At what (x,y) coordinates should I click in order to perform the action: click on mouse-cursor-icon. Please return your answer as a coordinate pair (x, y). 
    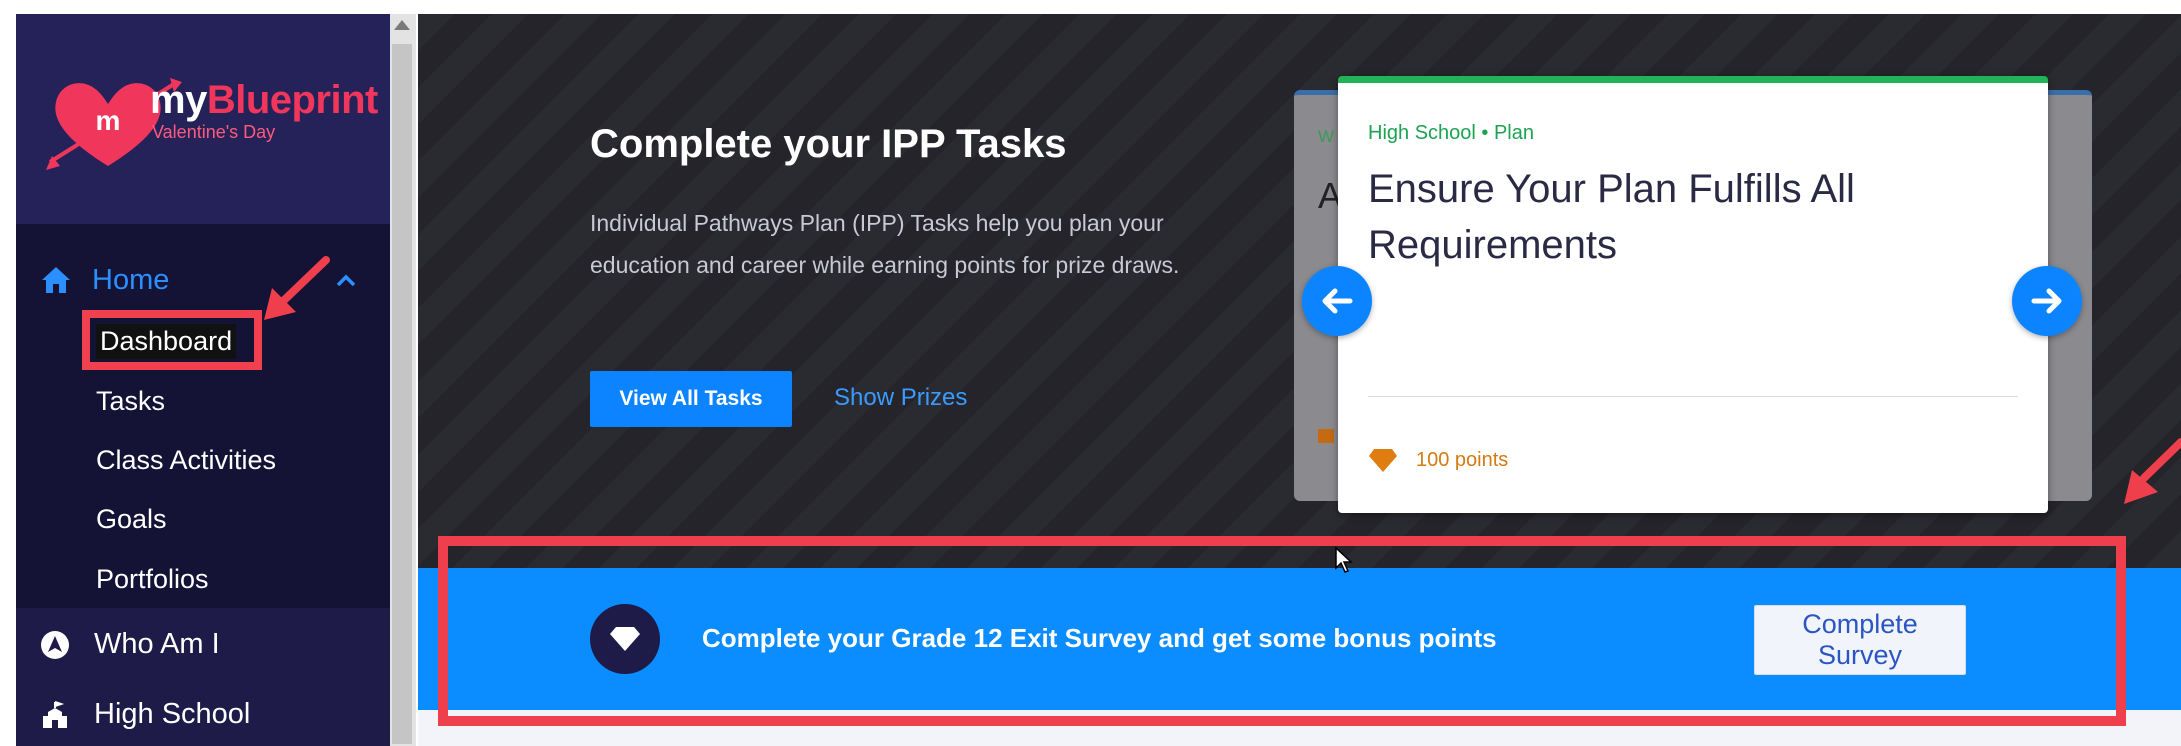
    Looking at the image, I should click on (1344, 559).